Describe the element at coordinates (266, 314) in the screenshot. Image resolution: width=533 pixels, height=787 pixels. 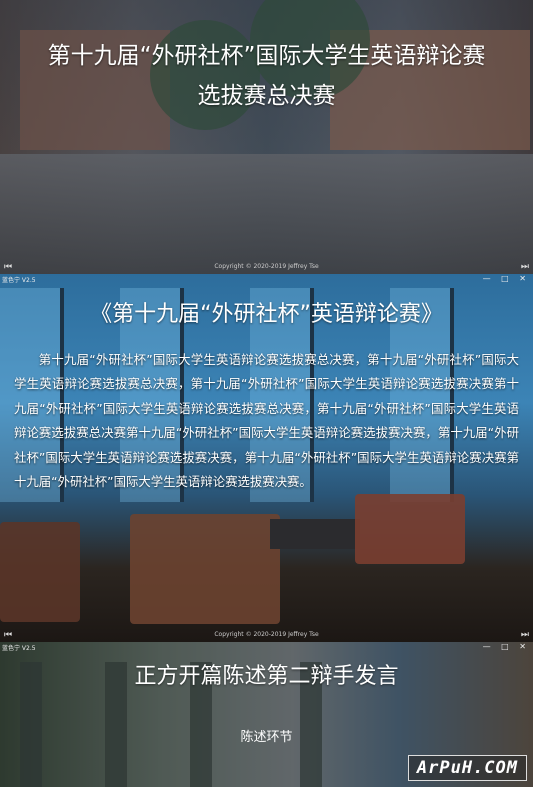
I see `slide-title: 《第十九届“外研社杯”英语辩论赛》` at that location.